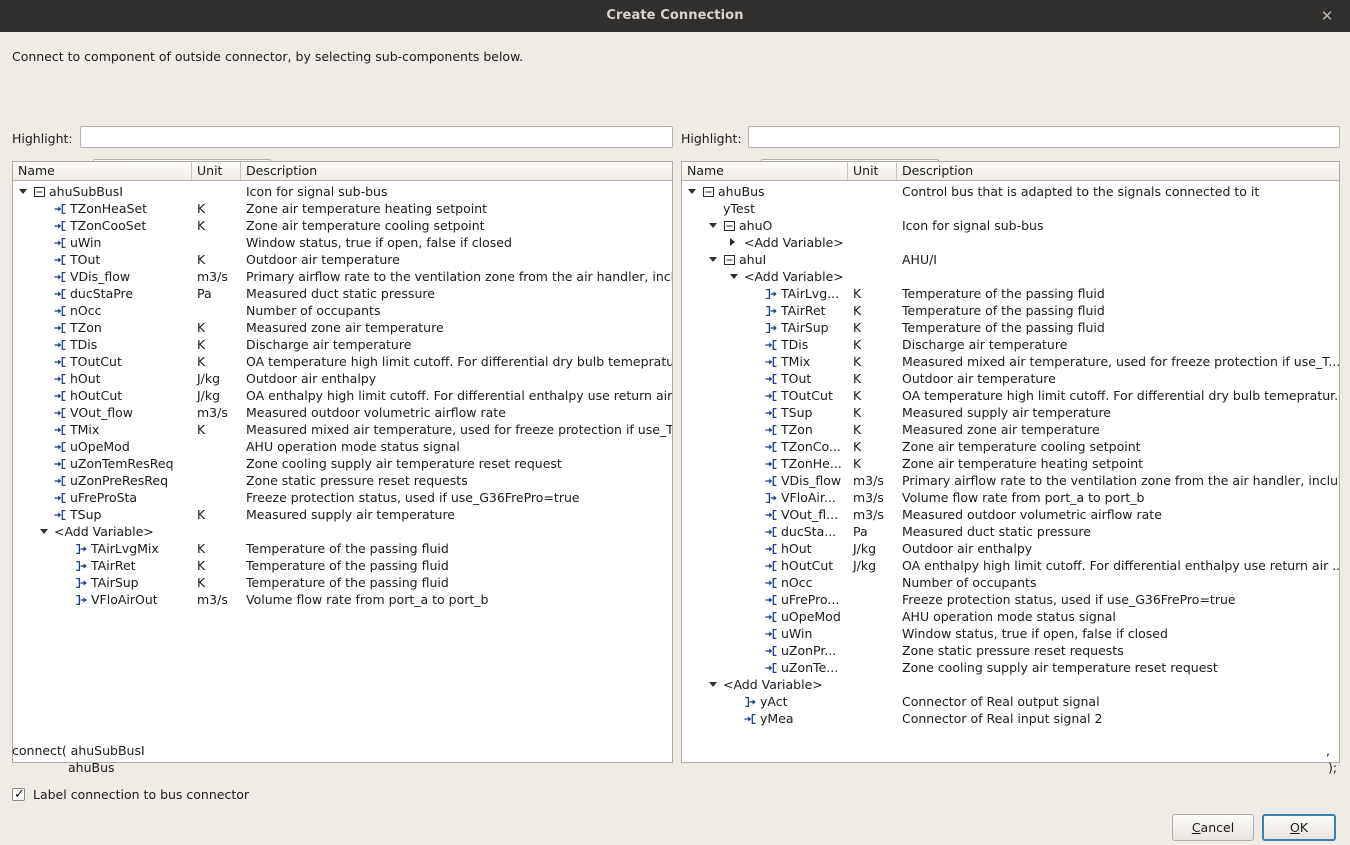 This screenshot has width=1350, height=845. I want to click on left-col-unit: Unit, so click(216, 171).